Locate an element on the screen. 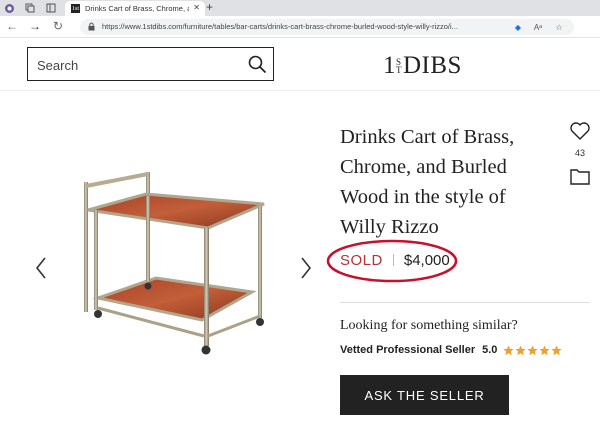 Image resolution: width=600 pixels, height=436 pixels. vetted-seller-label: Vetted Professional Seller is located at coordinates (408, 350).